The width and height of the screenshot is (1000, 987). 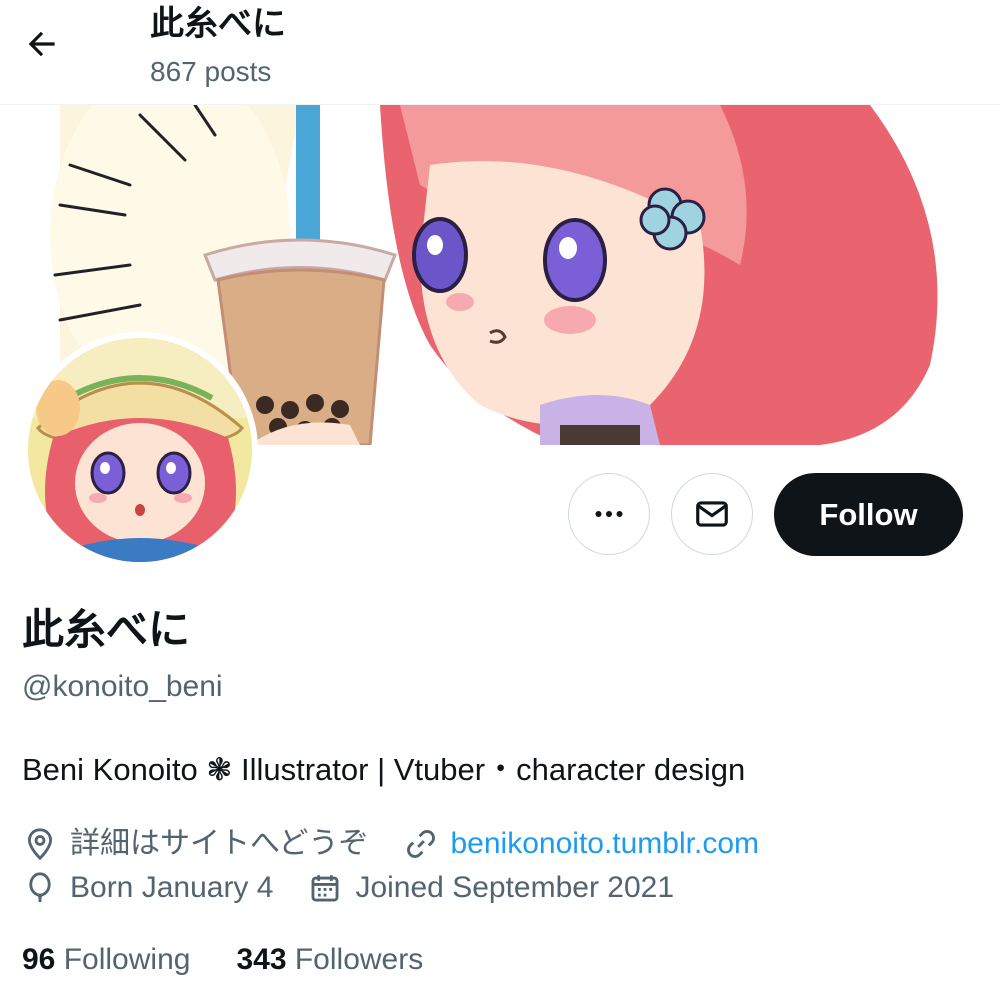 What do you see at coordinates (106, 629) in the screenshot?
I see `display-name: 此糸べに` at bounding box center [106, 629].